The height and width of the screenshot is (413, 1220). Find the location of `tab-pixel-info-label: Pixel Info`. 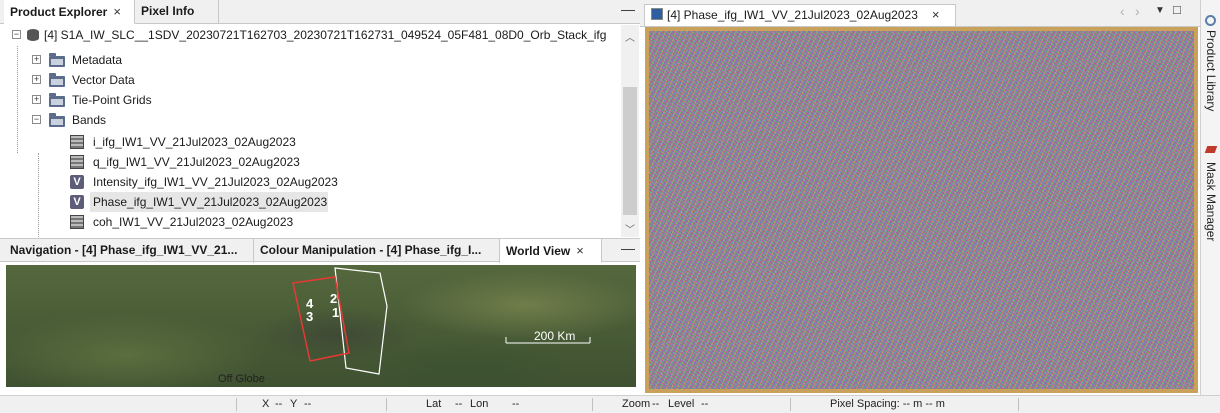

tab-pixel-info-label: Pixel Info is located at coordinates (168, 11).